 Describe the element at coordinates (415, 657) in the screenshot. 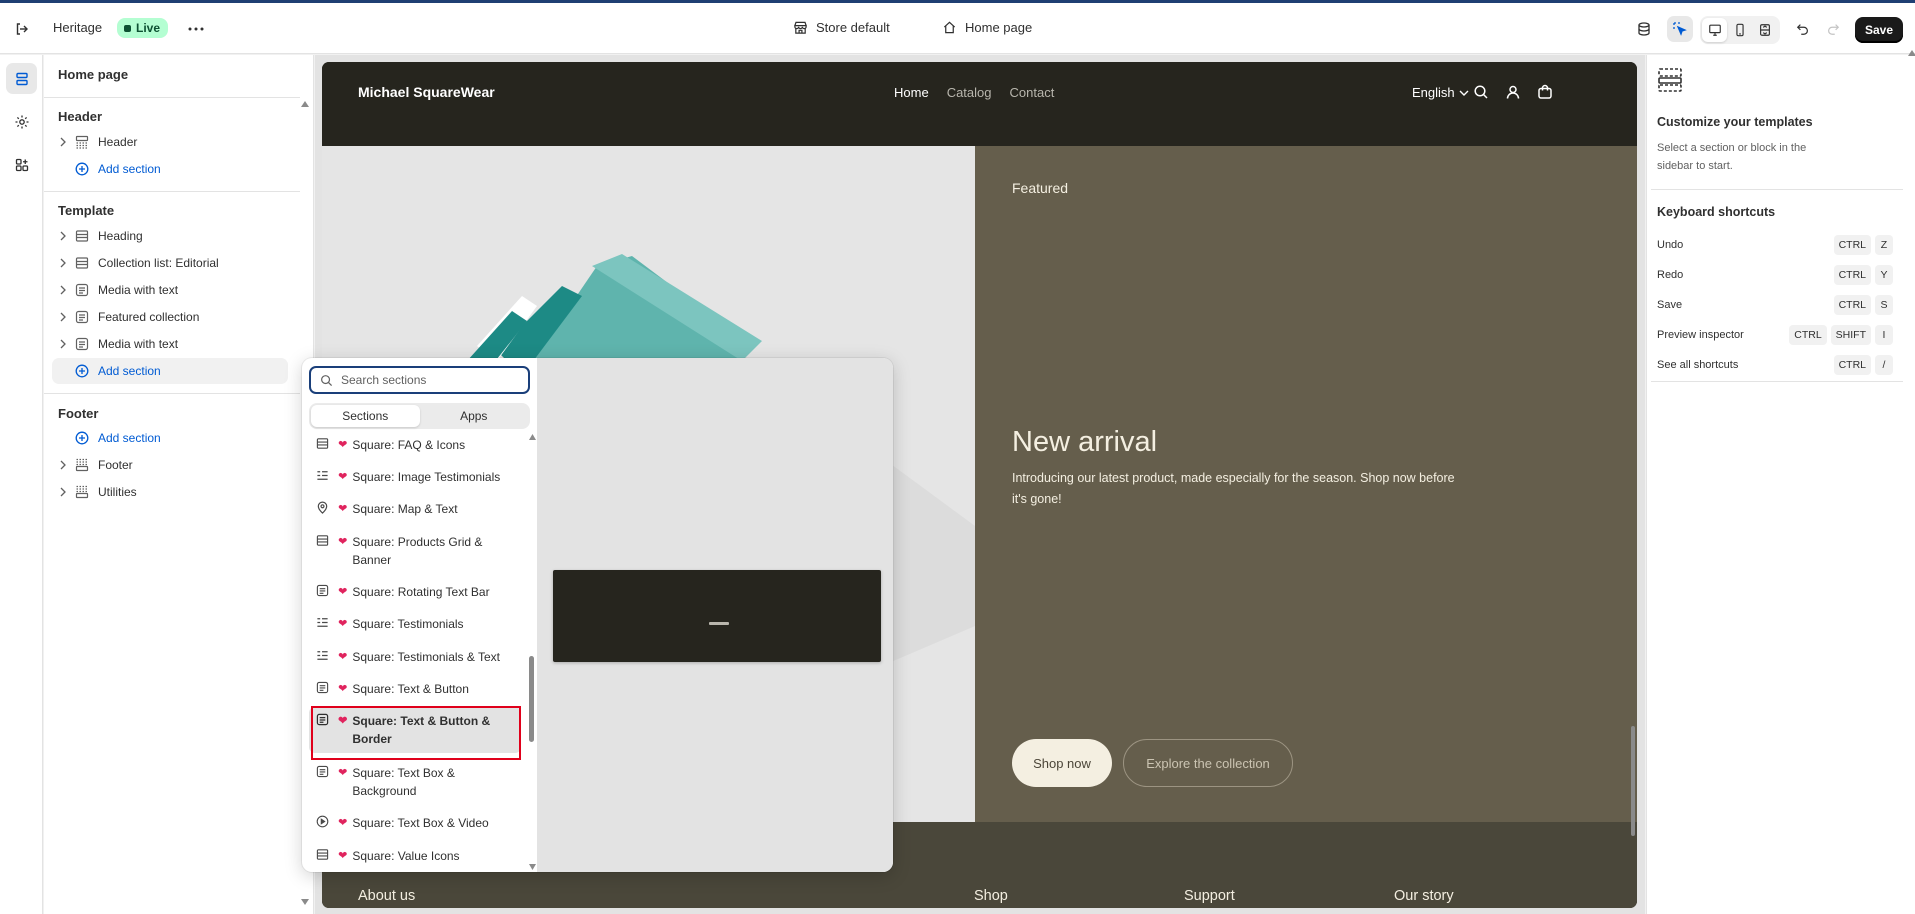

I see `list-item: ❤ Square: Testimonials & Text` at that location.